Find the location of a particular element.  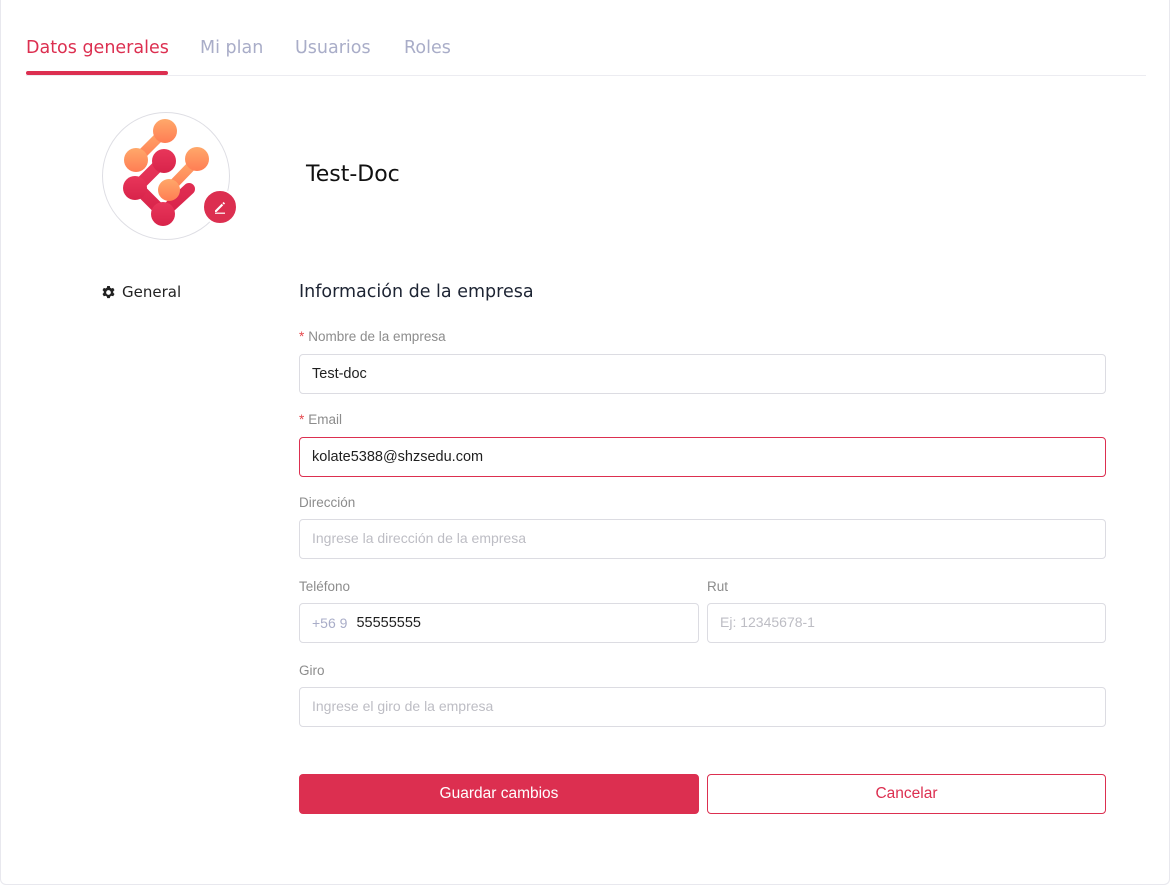

rut-field is located at coordinates (906, 623).